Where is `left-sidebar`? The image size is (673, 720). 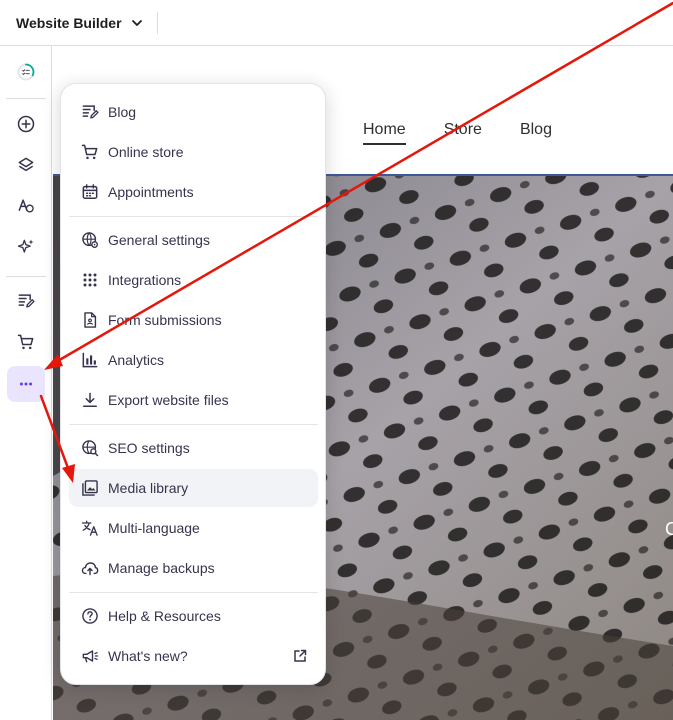 left-sidebar is located at coordinates (26, 383).